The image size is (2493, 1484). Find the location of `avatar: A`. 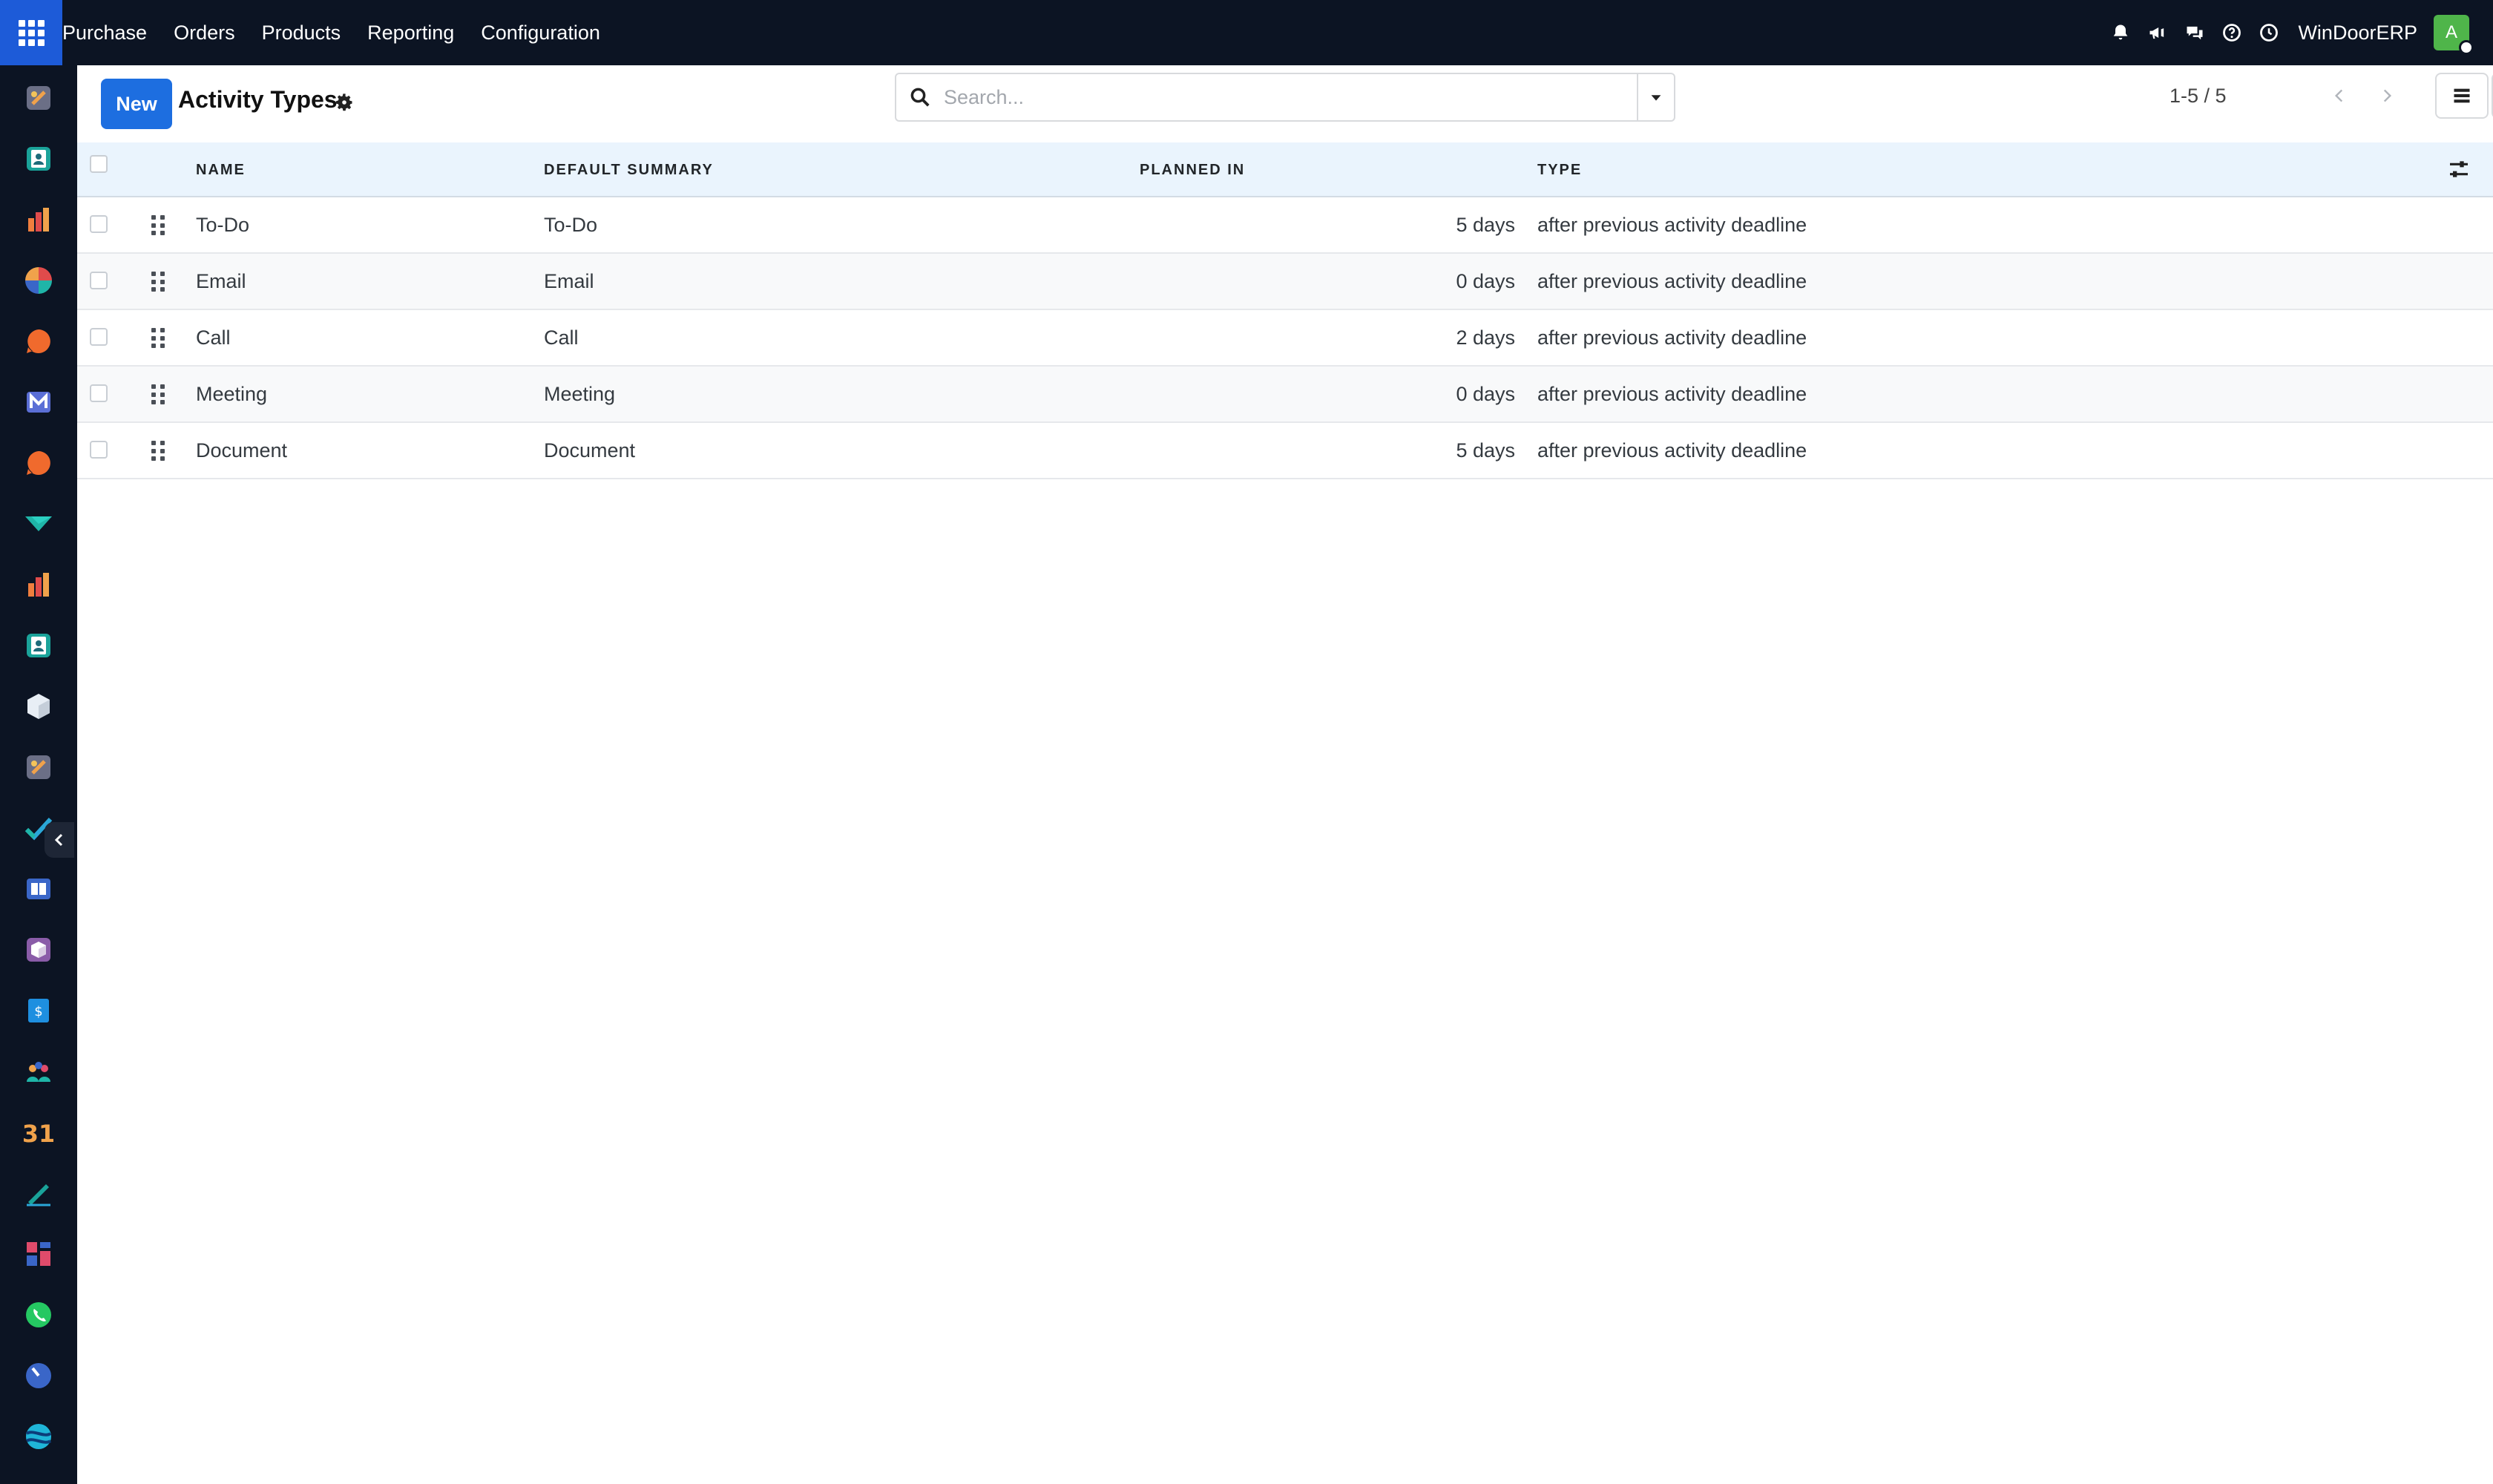

avatar: A is located at coordinates (2454, 35).